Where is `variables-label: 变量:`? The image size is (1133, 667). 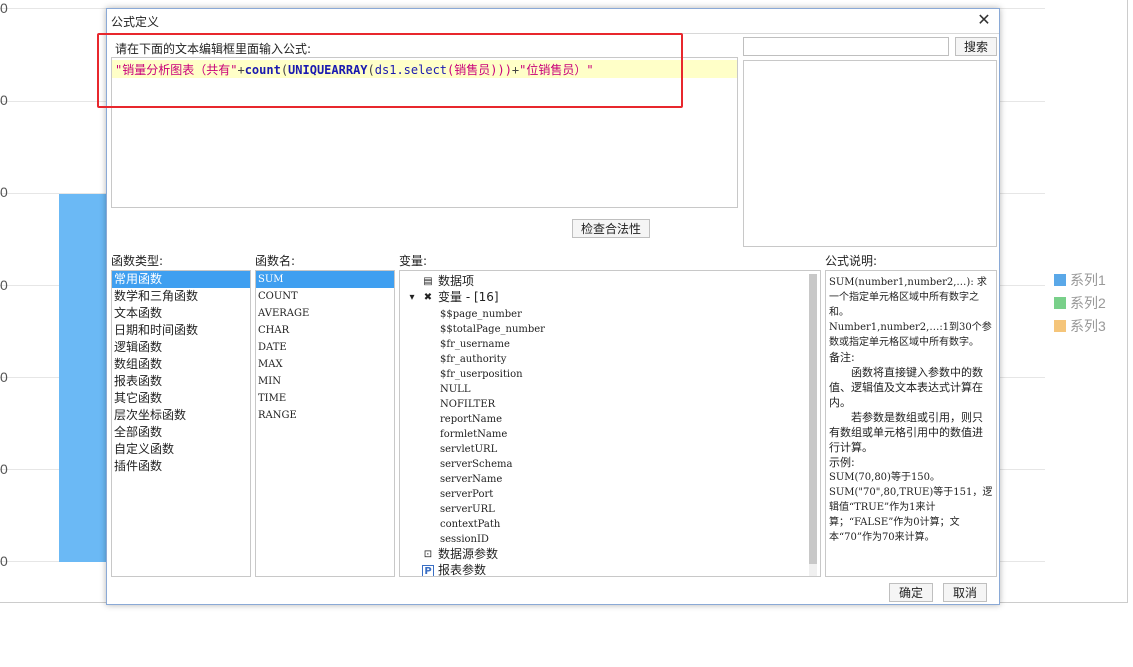 variables-label: 变量: is located at coordinates (413, 261).